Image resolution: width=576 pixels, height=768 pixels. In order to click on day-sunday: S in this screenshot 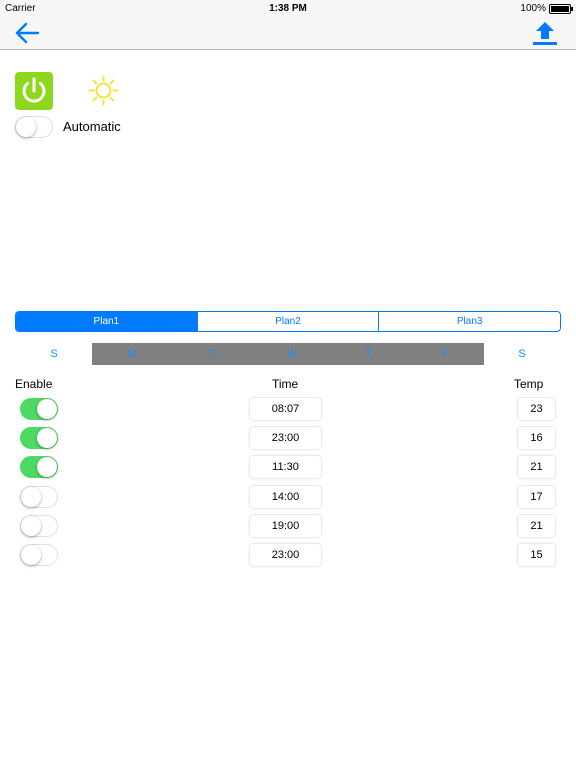, I will do `click(54, 354)`.